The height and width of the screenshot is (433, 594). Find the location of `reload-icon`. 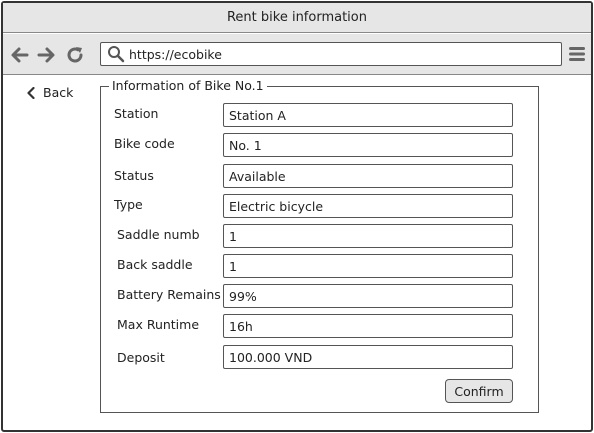

reload-icon is located at coordinates (75, 55).